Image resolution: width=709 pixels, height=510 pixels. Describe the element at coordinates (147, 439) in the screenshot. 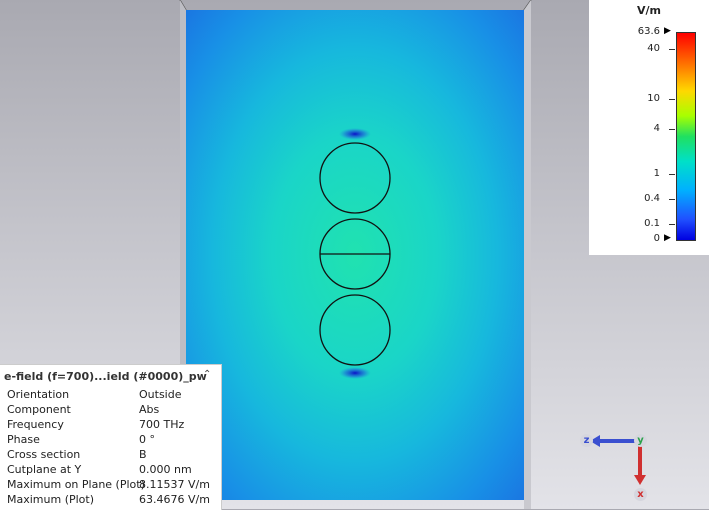

I see `info-value: 0 °` at that location.